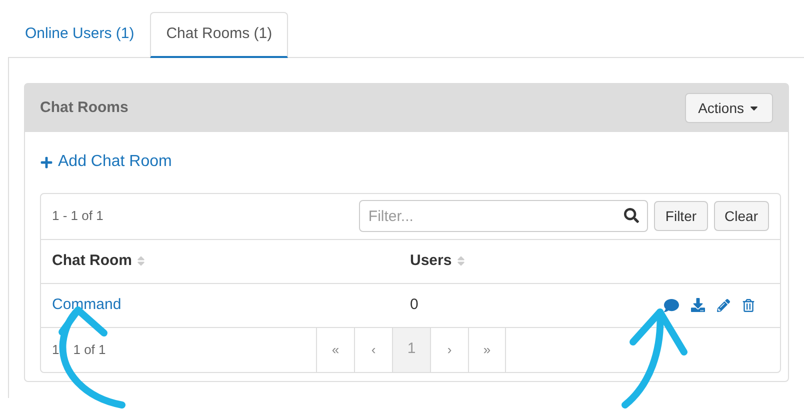  What do you see at coordinates (748, 305) in the screenshot?
I see `delete-icon` at bounding box center [748, 305].